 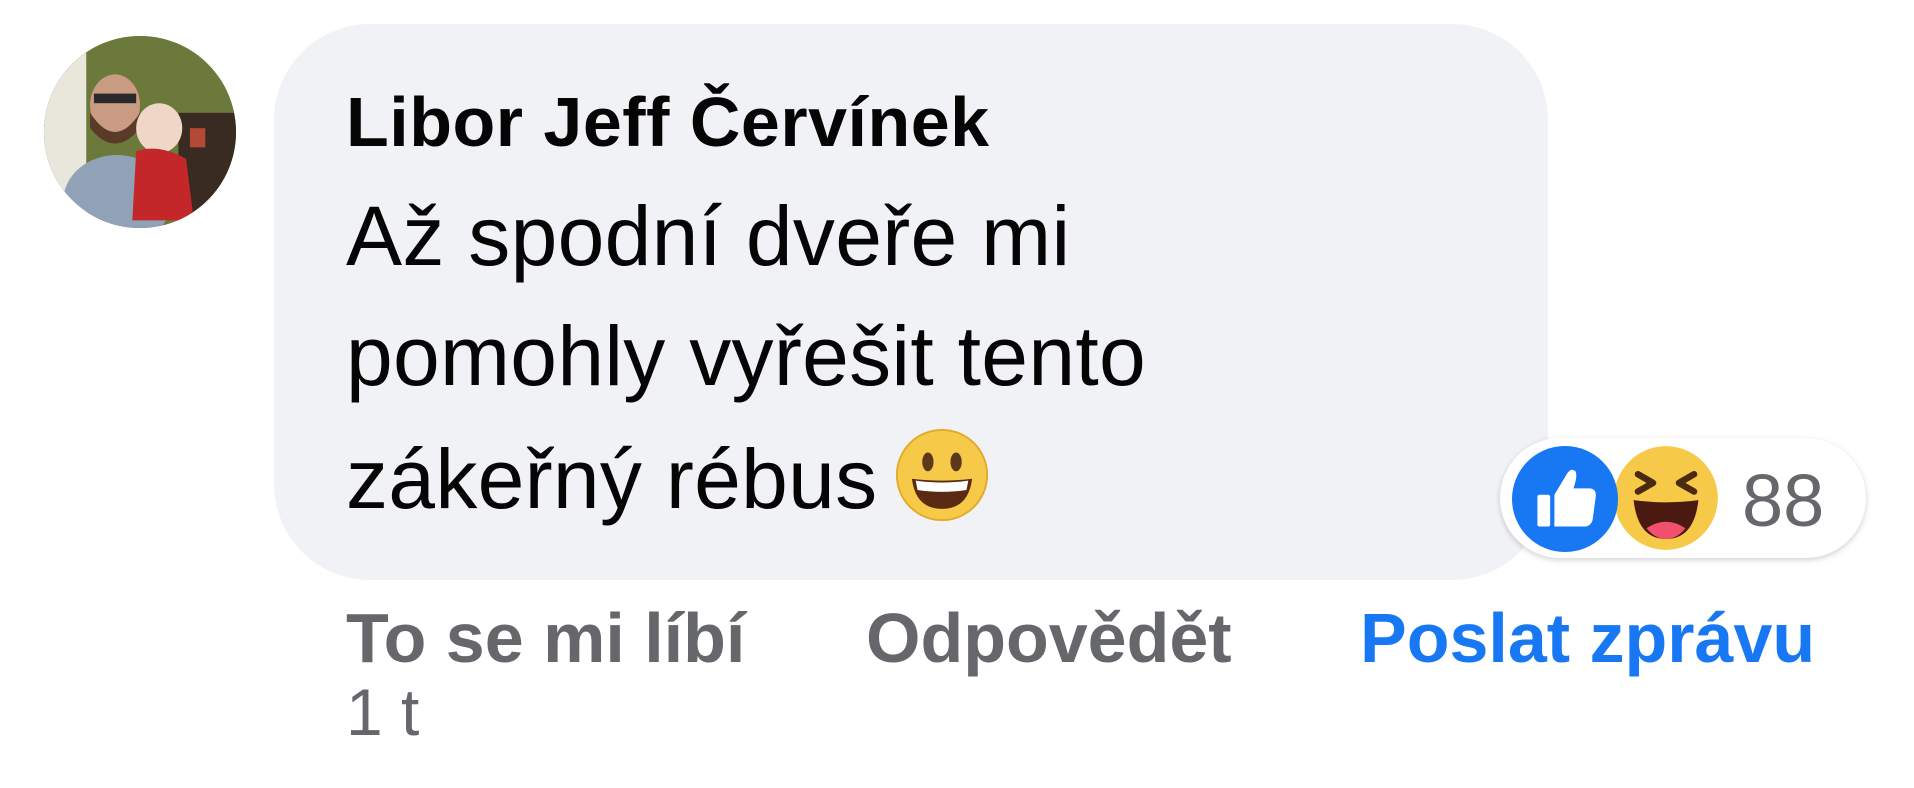 I want to click on like-icon, so click(x=1565, y=499).